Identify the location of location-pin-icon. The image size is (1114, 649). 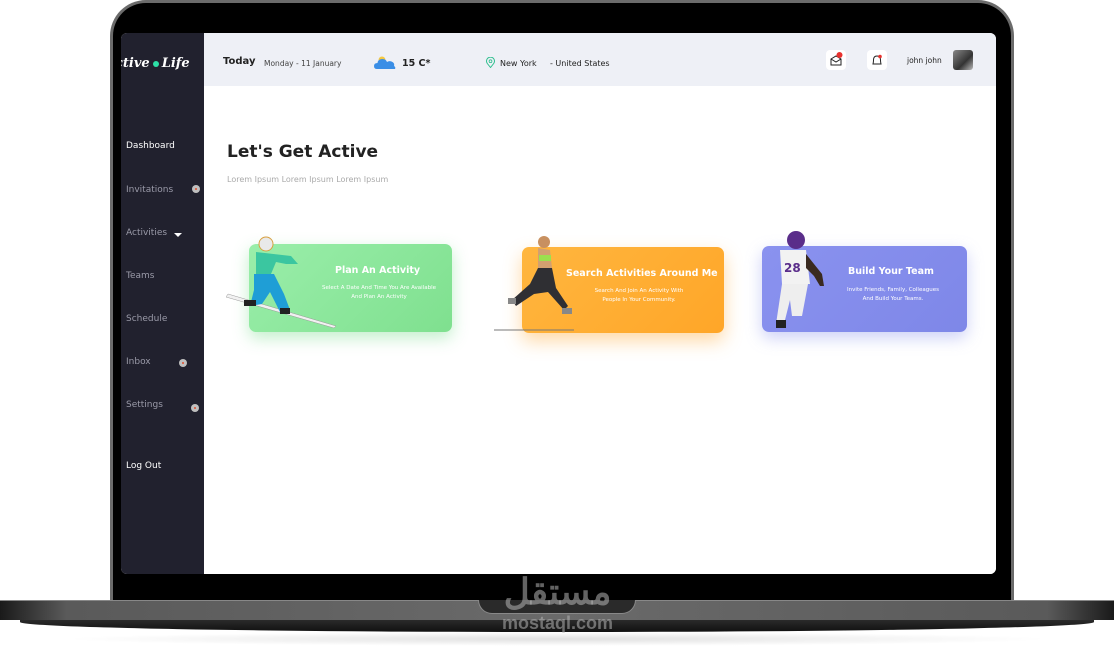
(490, 62).